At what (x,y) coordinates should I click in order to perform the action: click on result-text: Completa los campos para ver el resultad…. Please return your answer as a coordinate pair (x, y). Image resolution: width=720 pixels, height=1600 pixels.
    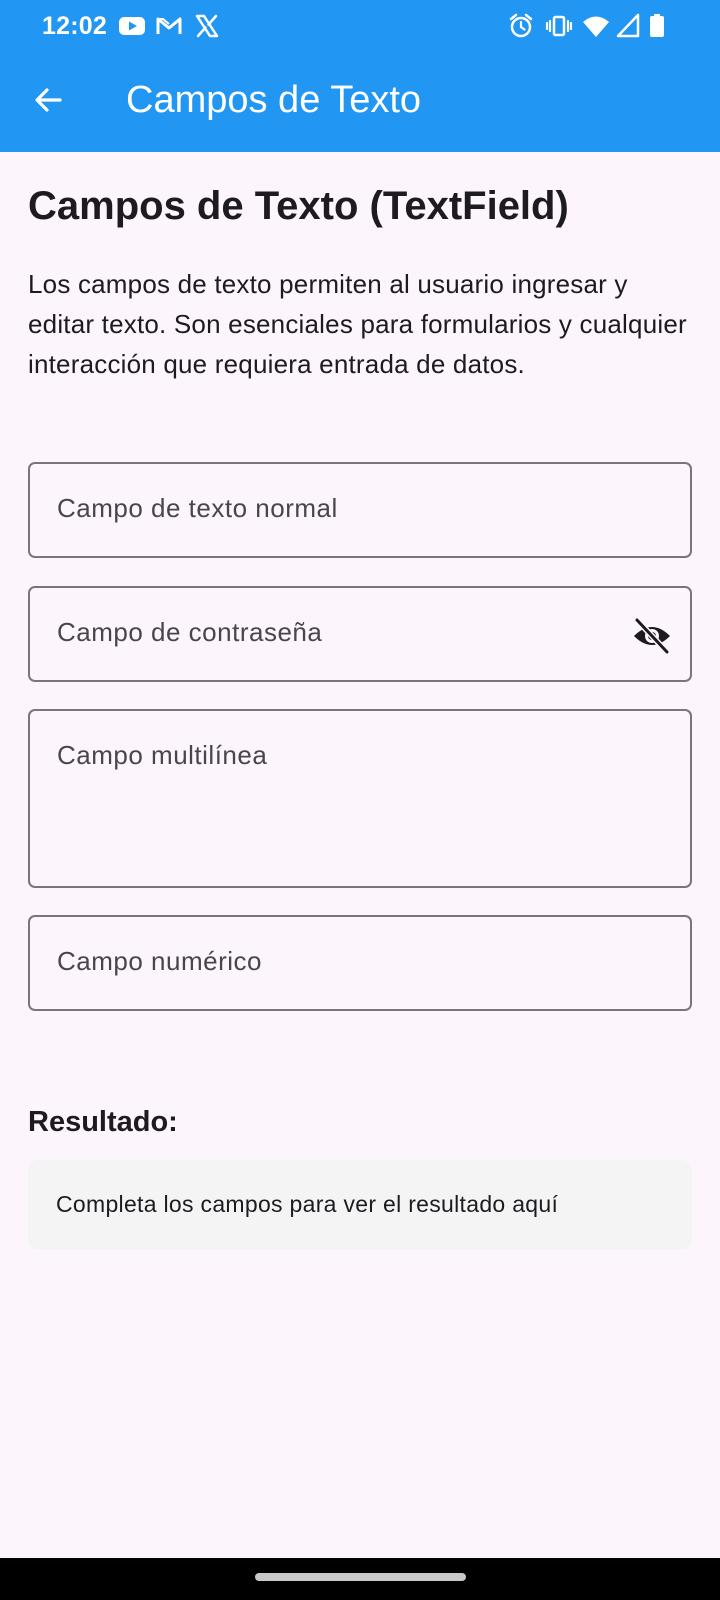
    Looking at the image, I should click on (307, 1204).